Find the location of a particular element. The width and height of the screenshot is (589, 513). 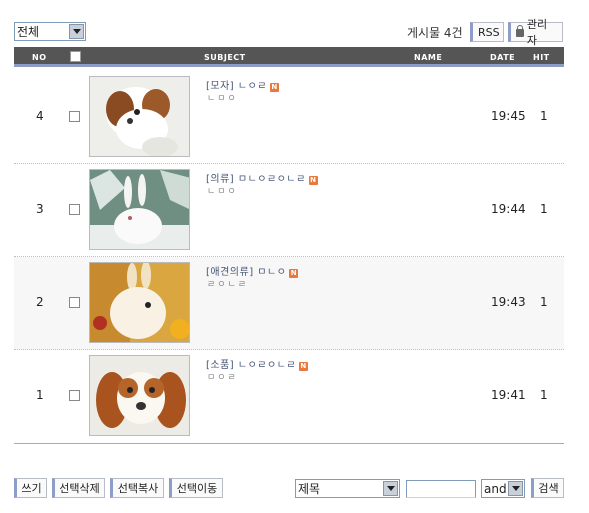

post-subject-link: [애견의류] ㅁㄴㅇ N is located at coordinates (252, 270).